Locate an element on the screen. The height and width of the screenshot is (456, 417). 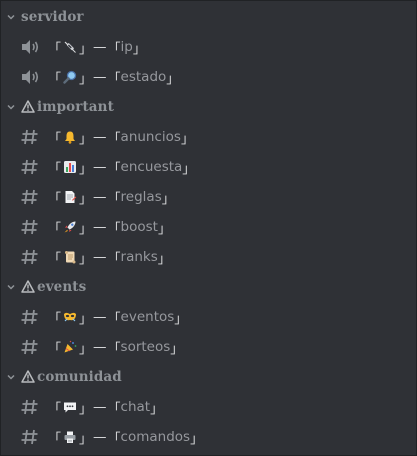
party-popper-icon is located at coordinates (70, 347).